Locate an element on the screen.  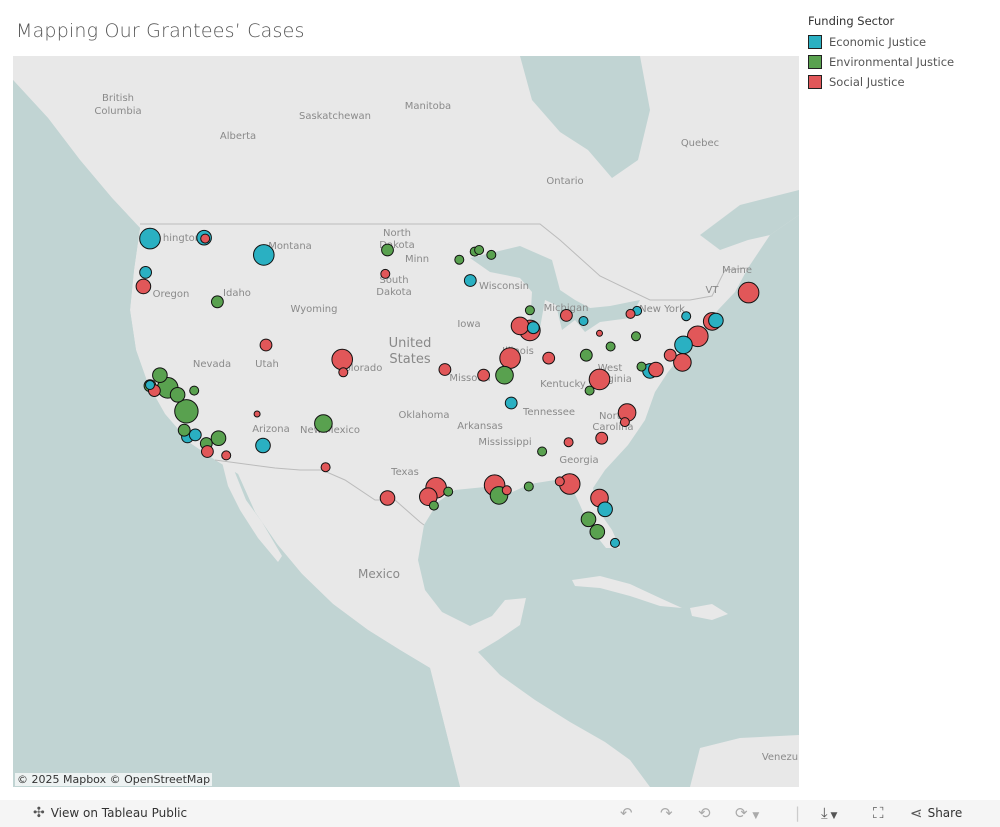
legend-item-social-justice: Social Justice is located at coordinates (881, 82).